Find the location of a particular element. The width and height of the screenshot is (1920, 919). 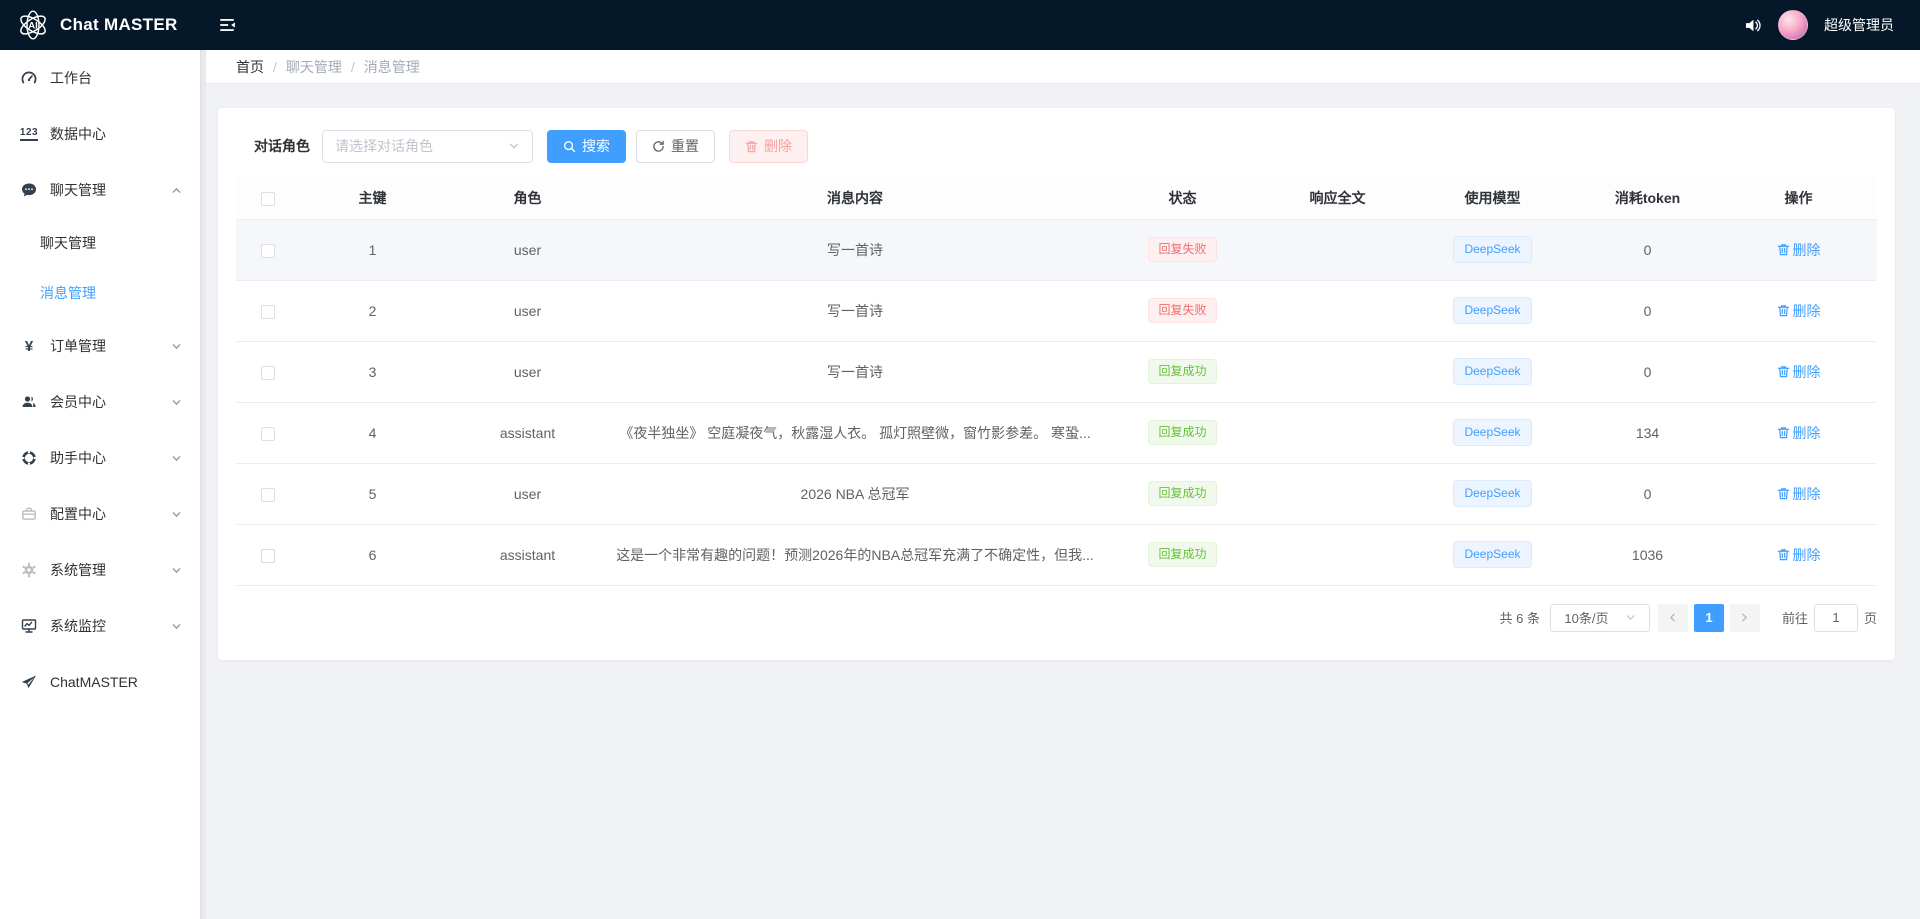

sidebar-item-chat-management: 聊天管理 is located at coordinates (100, 190).